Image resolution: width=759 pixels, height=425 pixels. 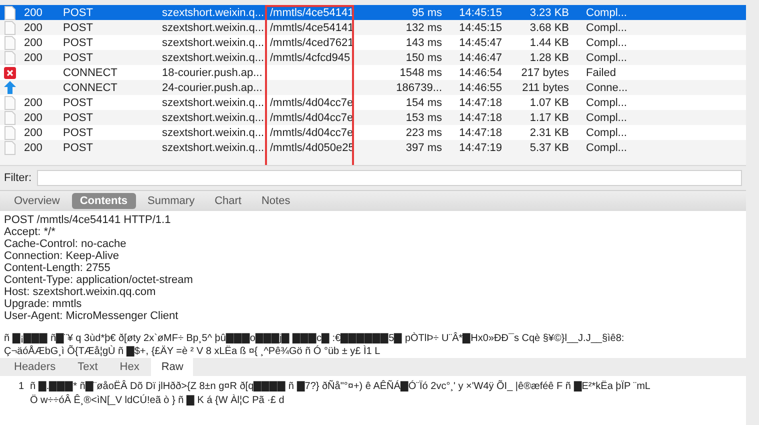 What do you see at coordinates (423, 132) in the screenshot?
I see `duration-cell-text: 223 ms` at bounding box center [423, 132].